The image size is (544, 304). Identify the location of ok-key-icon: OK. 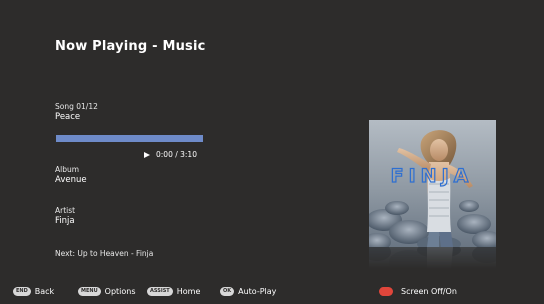
(227, 291).